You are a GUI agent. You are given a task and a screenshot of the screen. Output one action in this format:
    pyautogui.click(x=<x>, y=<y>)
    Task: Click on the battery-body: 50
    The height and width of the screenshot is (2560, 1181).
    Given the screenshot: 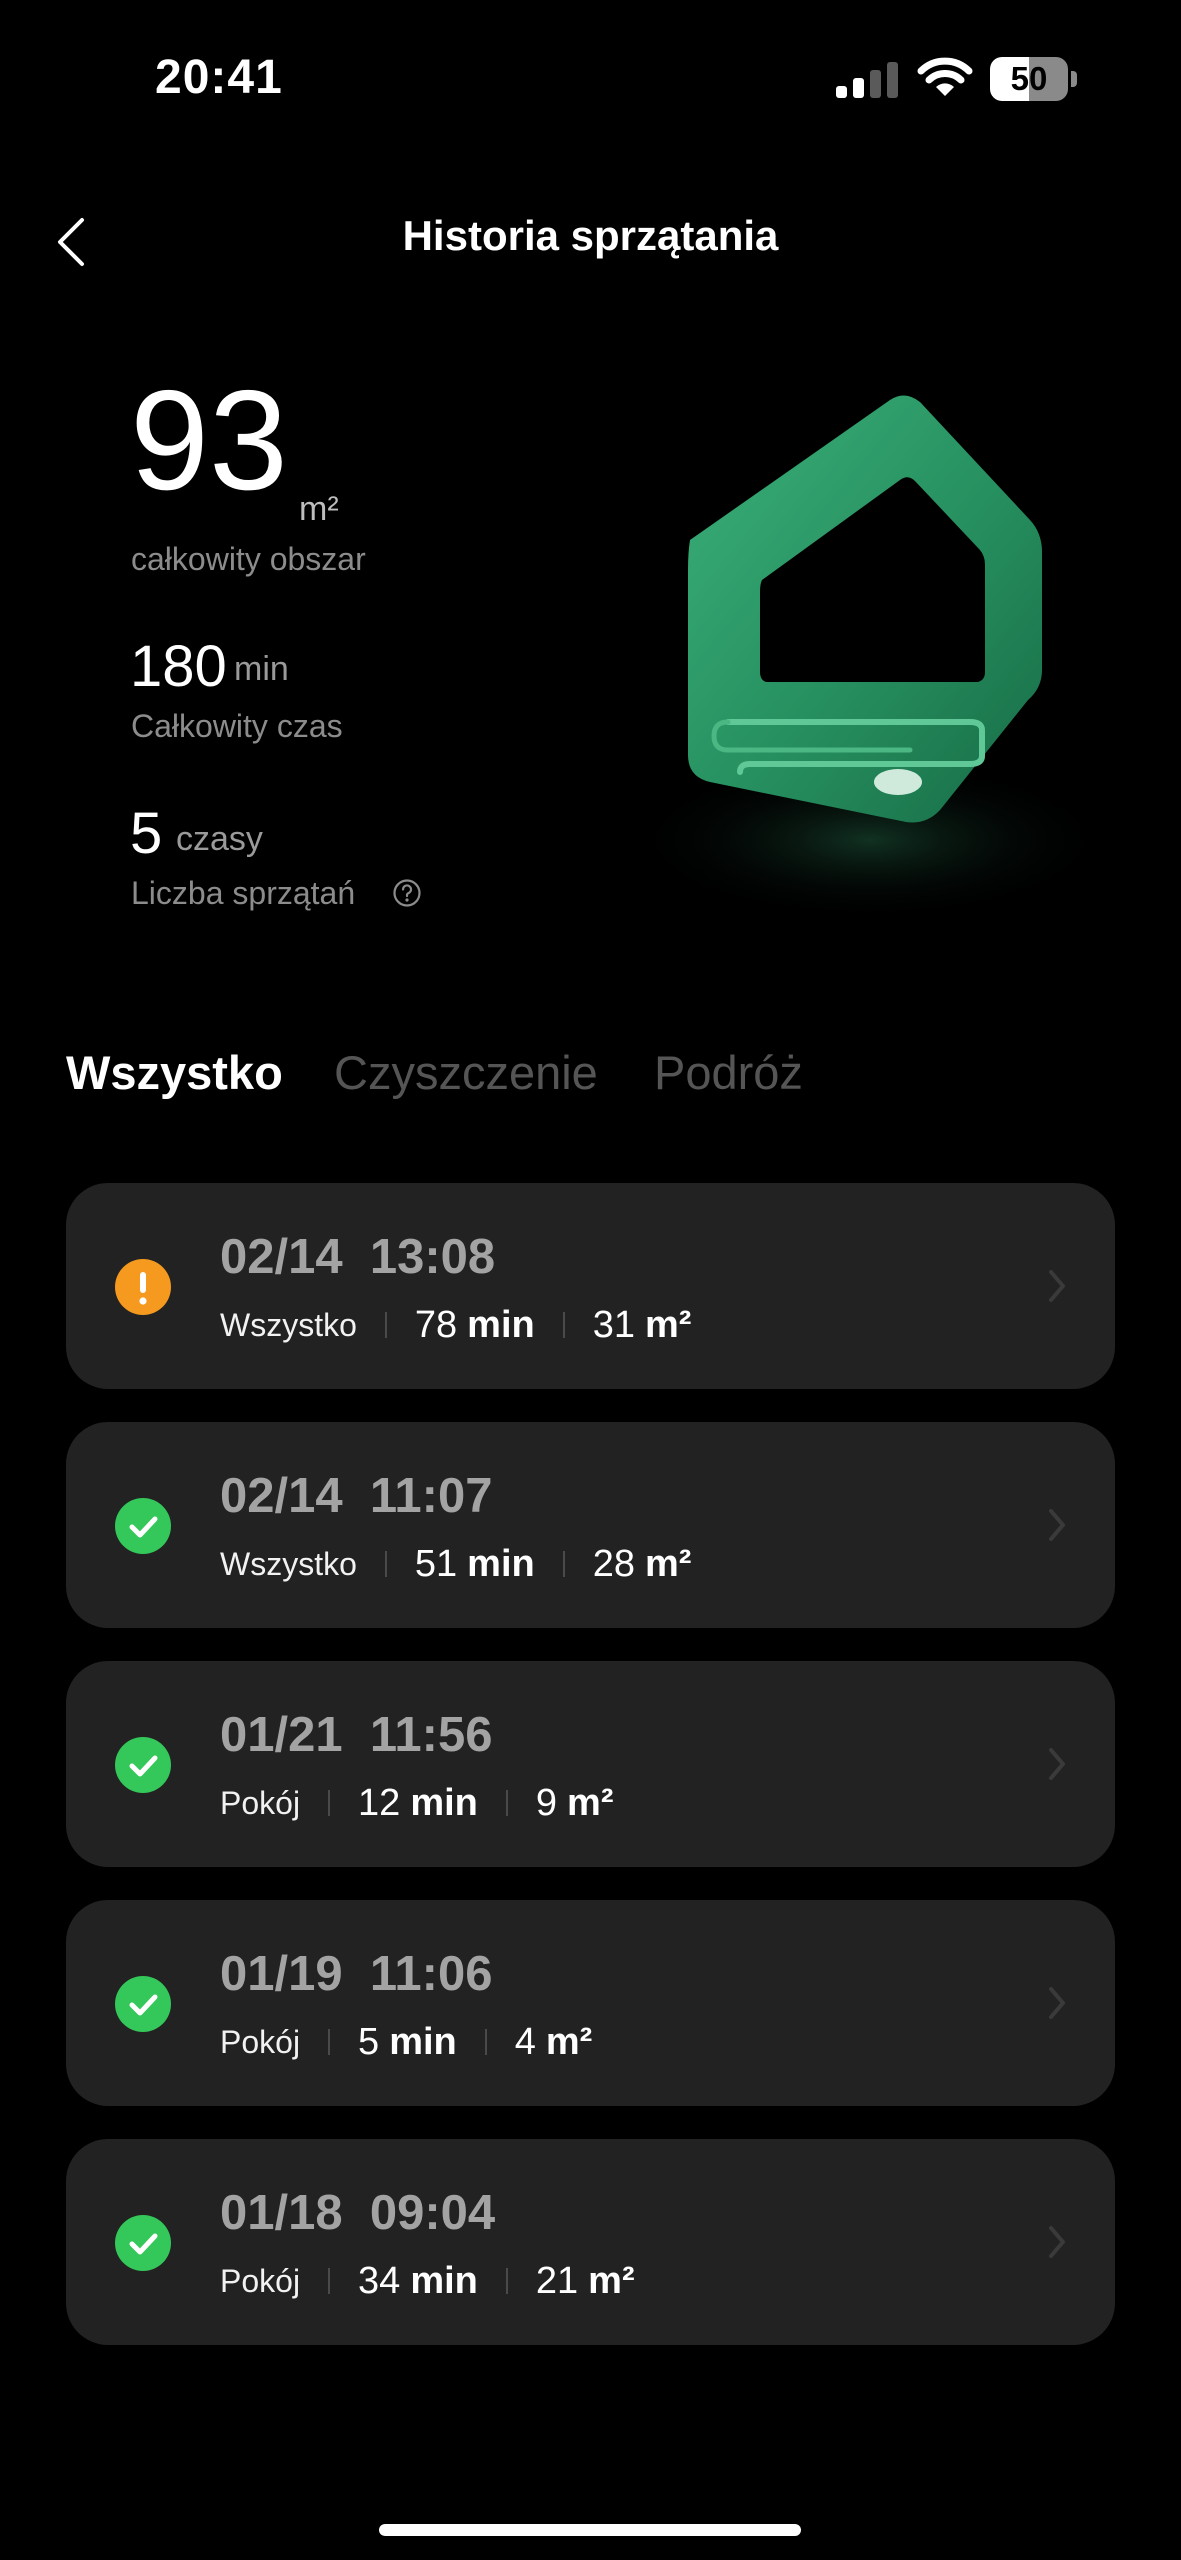 What is the action you would take?
    pyautogui.click(x=1029, y=79)
    